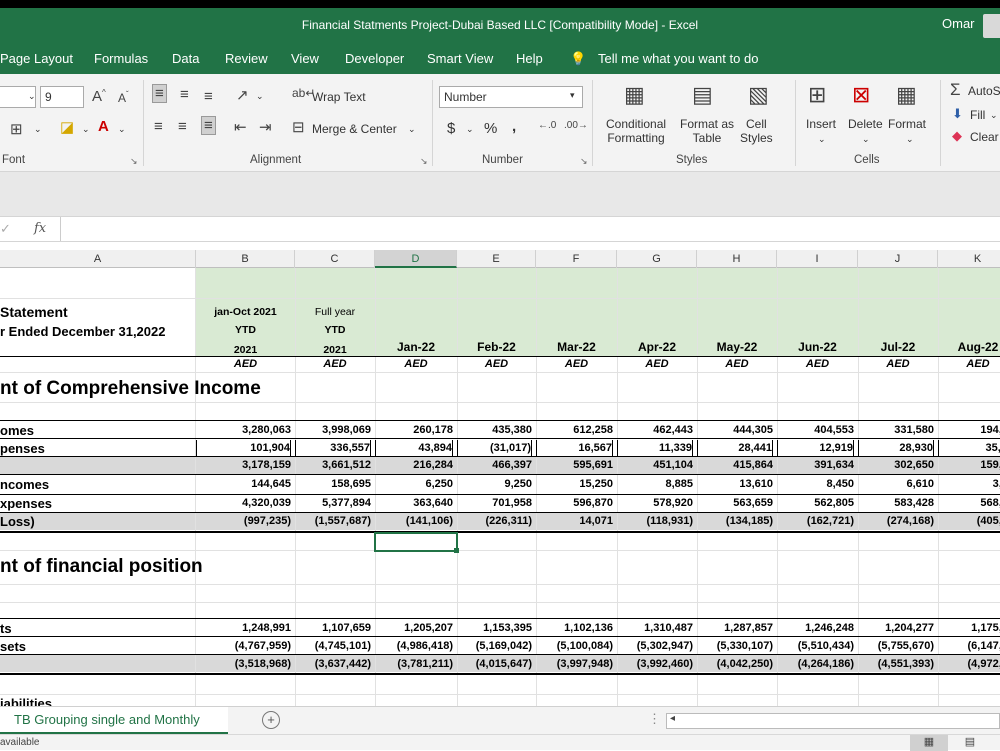  I want to click on formula-input, so click(529, 229).